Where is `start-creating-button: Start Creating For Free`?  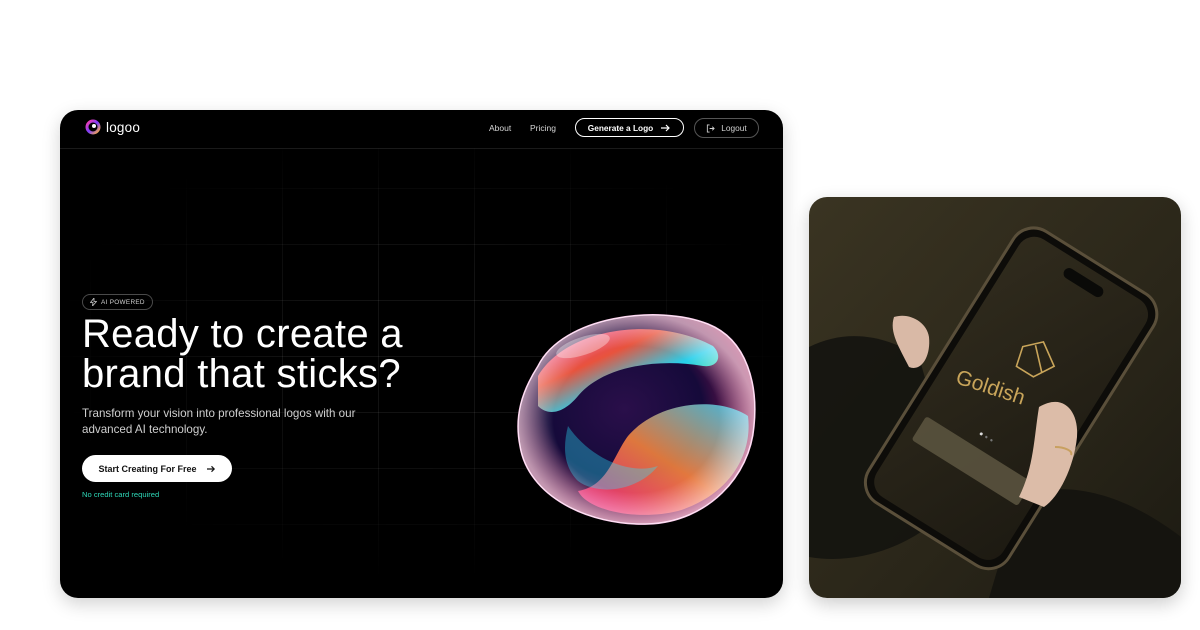 start-creating-button: Start Creating For Free is located at coordinates (157, 468).